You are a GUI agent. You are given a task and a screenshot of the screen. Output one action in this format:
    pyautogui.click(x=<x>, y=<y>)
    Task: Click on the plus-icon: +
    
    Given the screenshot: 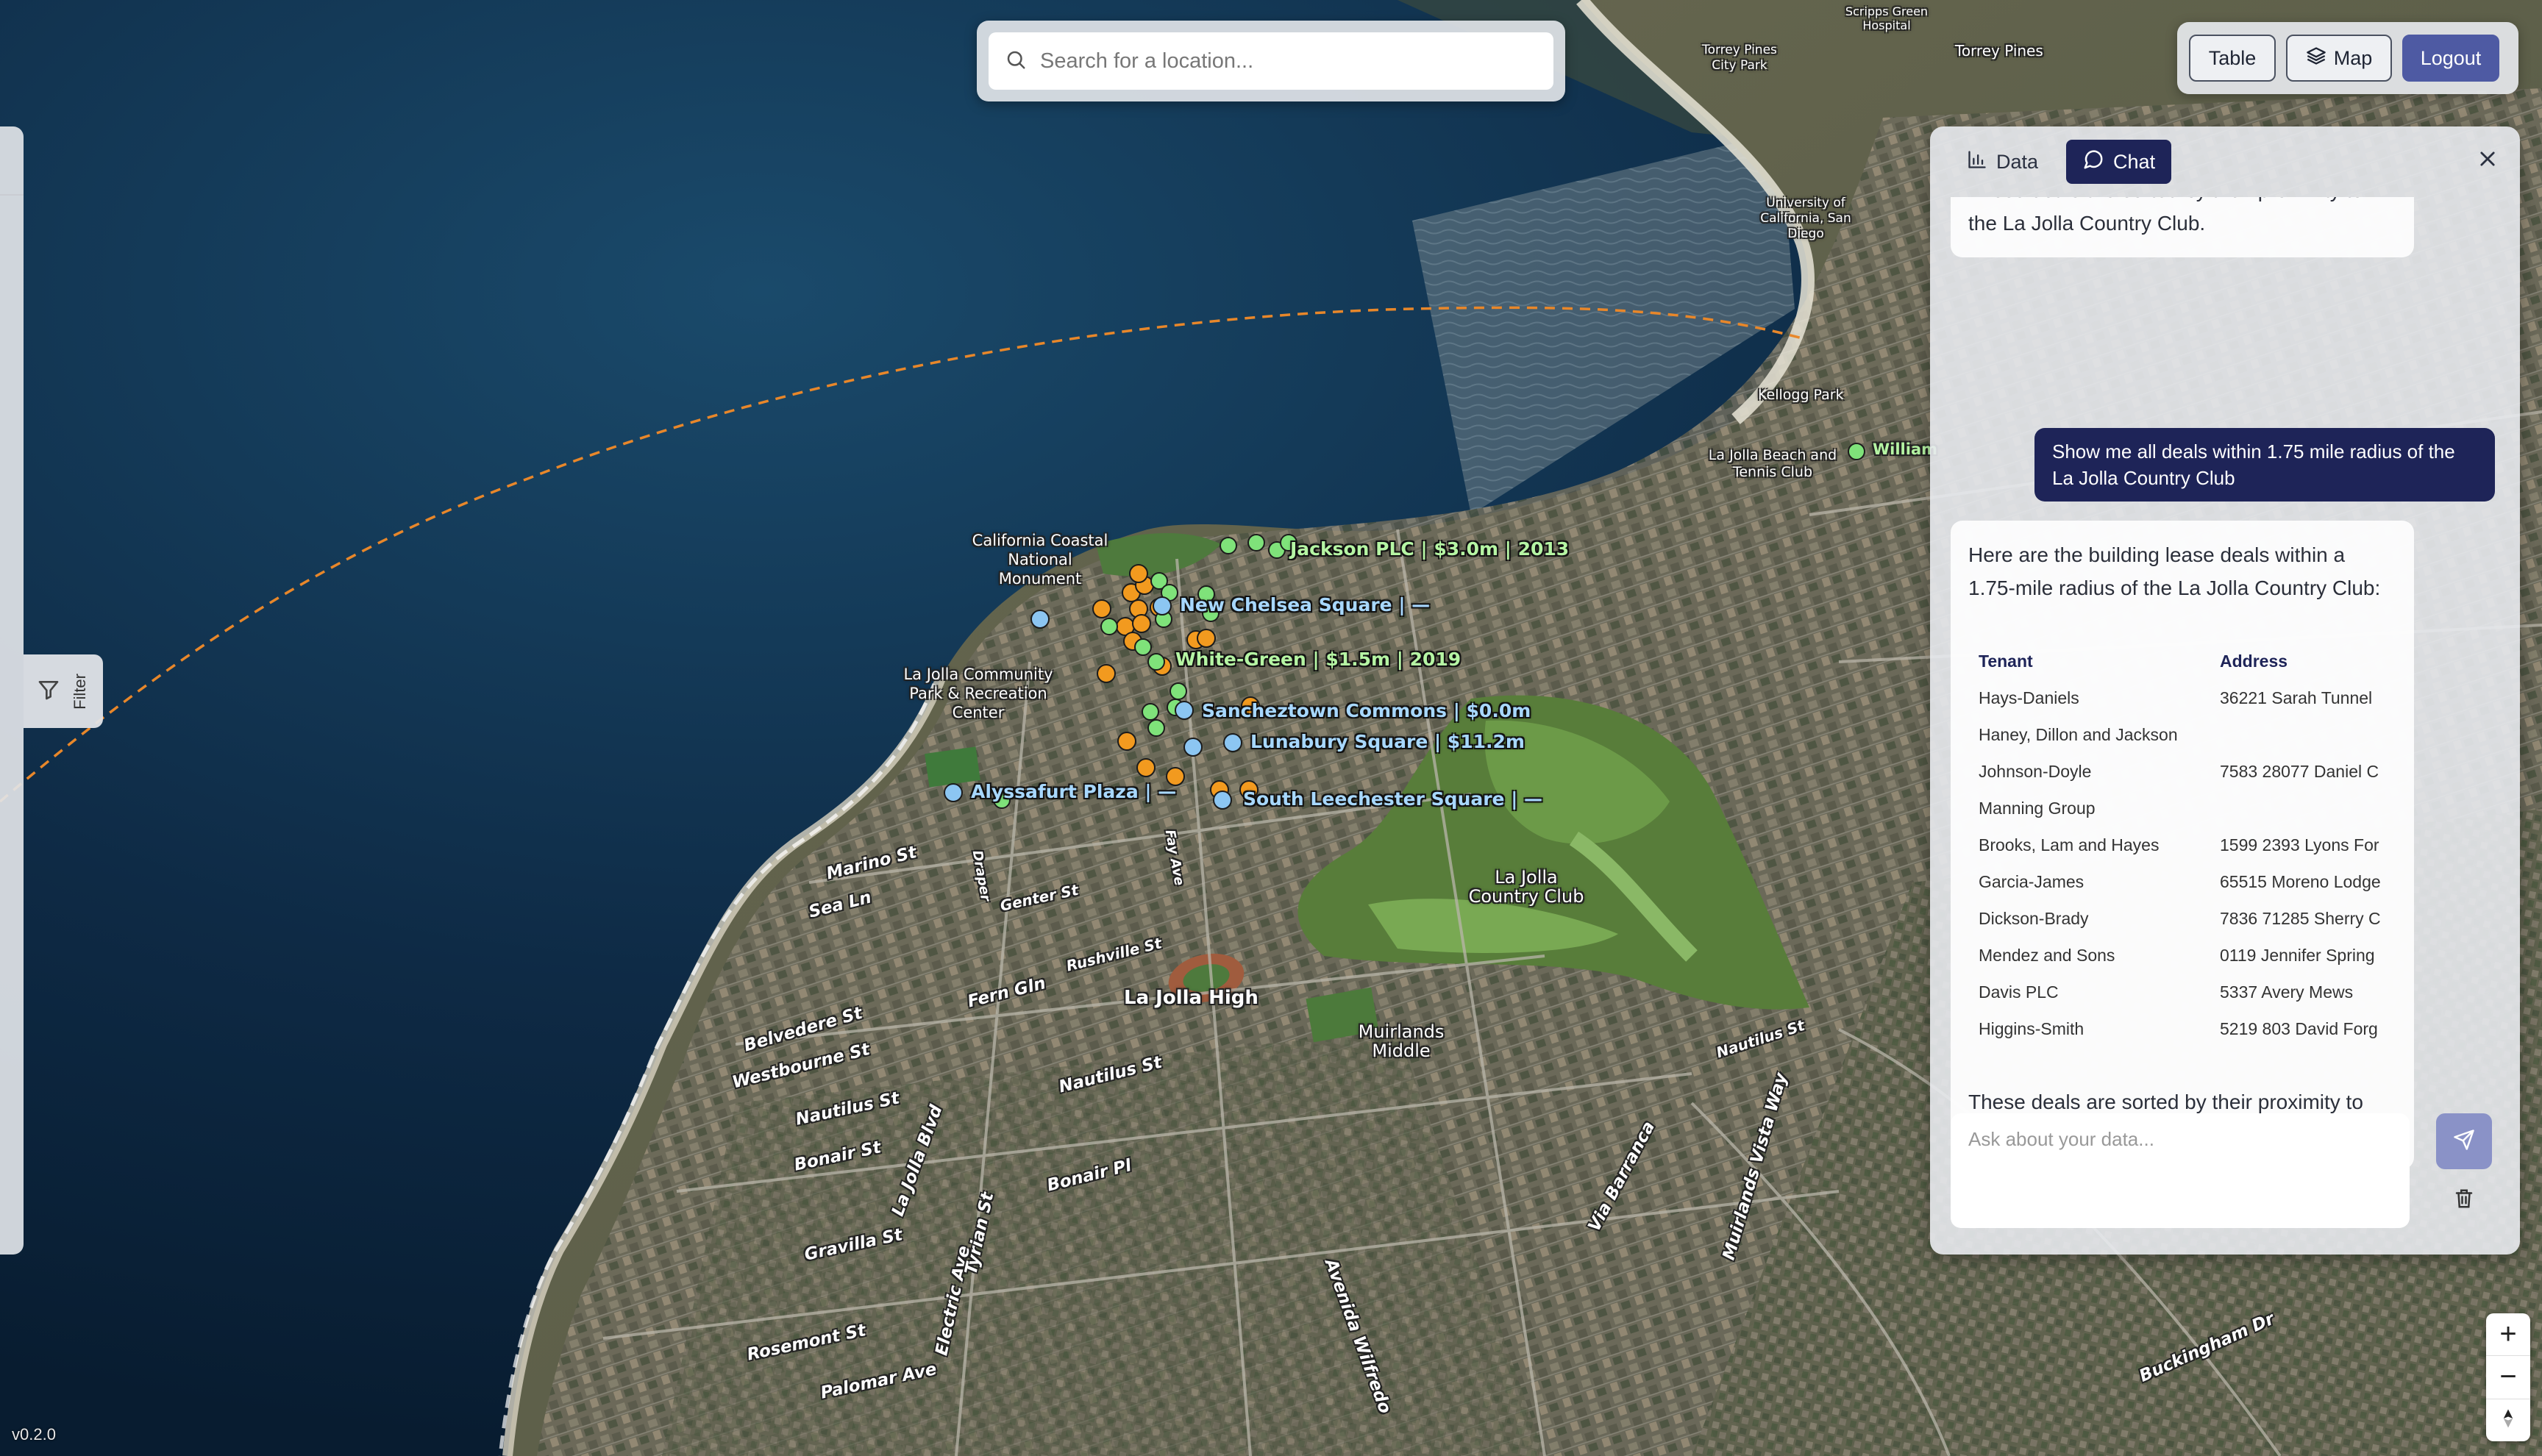 What is the action you would take?
    pyautogui.click(x=2508, y=1334)
    